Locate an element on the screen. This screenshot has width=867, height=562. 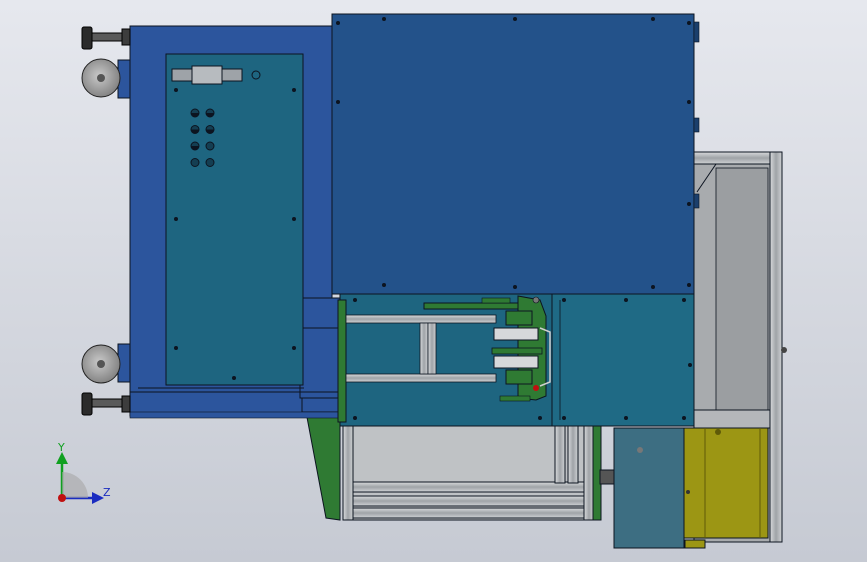
mid-drive-assembly is located at coordinates (516, 360).